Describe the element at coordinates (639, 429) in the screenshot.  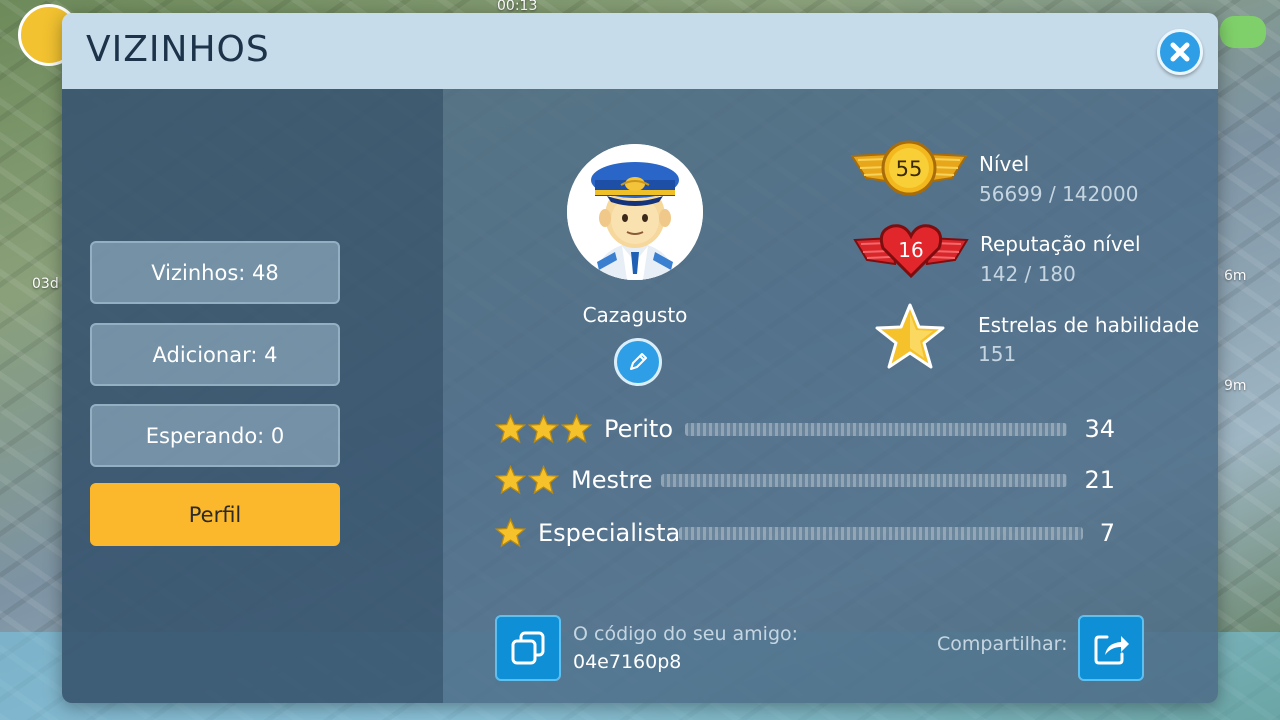
I see `skill-label: Perito` at that location.